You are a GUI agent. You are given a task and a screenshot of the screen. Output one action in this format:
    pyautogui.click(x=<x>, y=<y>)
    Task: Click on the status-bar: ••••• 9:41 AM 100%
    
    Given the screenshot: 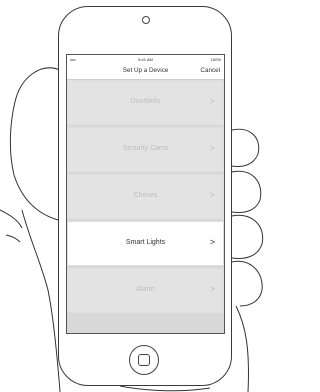 What is the action you would take?
    pyautogui.click(x=145, y=60)
    